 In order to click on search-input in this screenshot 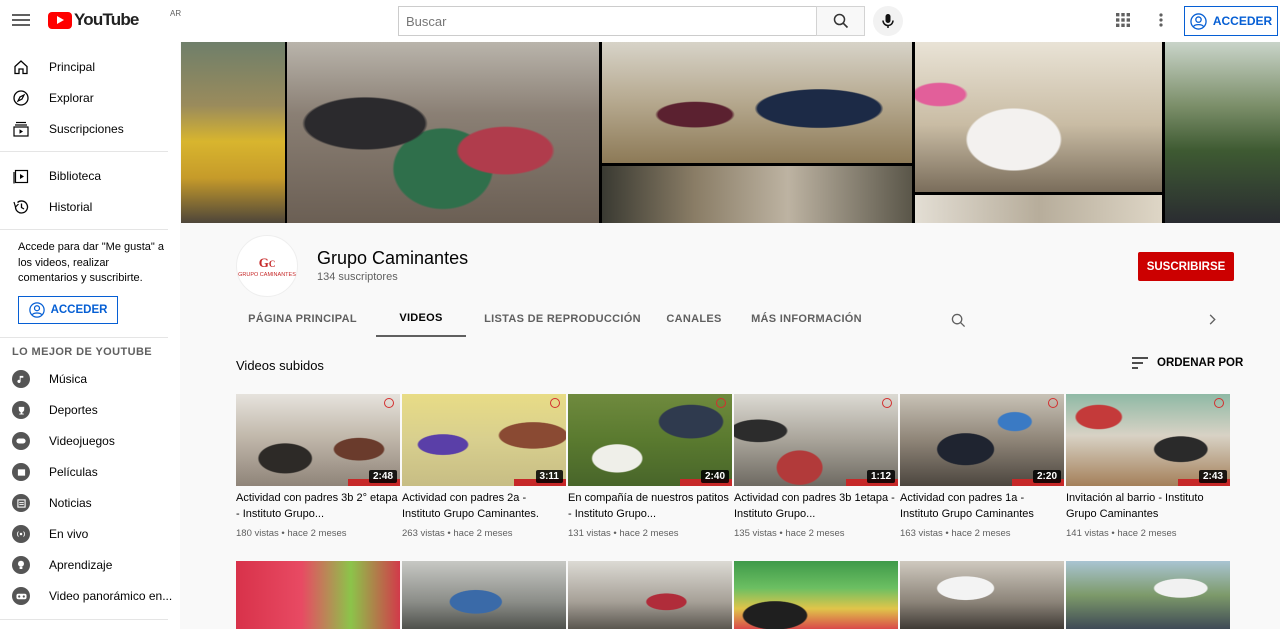, I will do `click(607, 21)`.